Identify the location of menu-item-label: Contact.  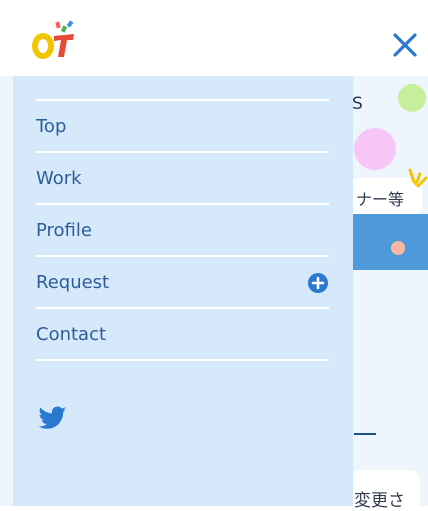
(71, 334).